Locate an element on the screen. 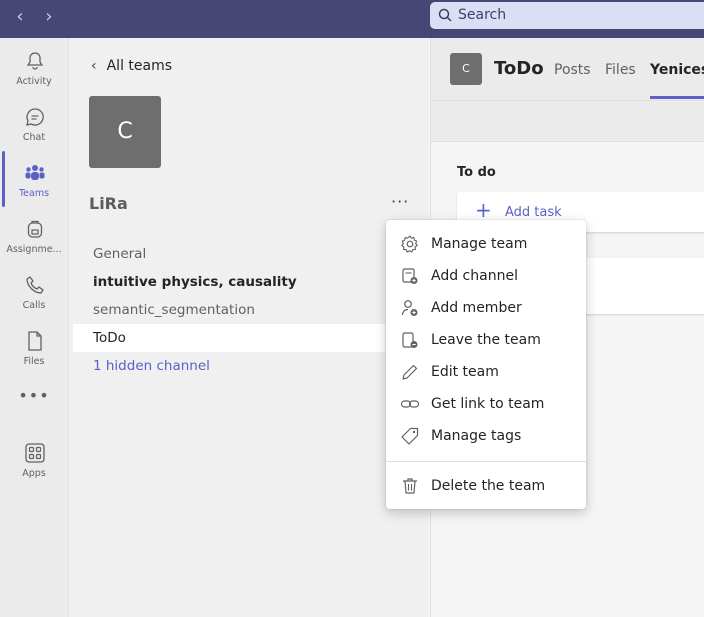 This screenshot has height=617, width=704. menu-item-add-member: Add member is located at coordinates (486, 308).